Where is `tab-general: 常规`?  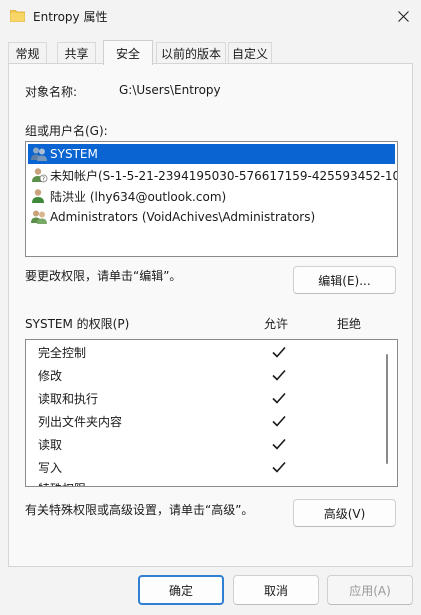 tab-general: 常规 is located at coordinates (27, 52).